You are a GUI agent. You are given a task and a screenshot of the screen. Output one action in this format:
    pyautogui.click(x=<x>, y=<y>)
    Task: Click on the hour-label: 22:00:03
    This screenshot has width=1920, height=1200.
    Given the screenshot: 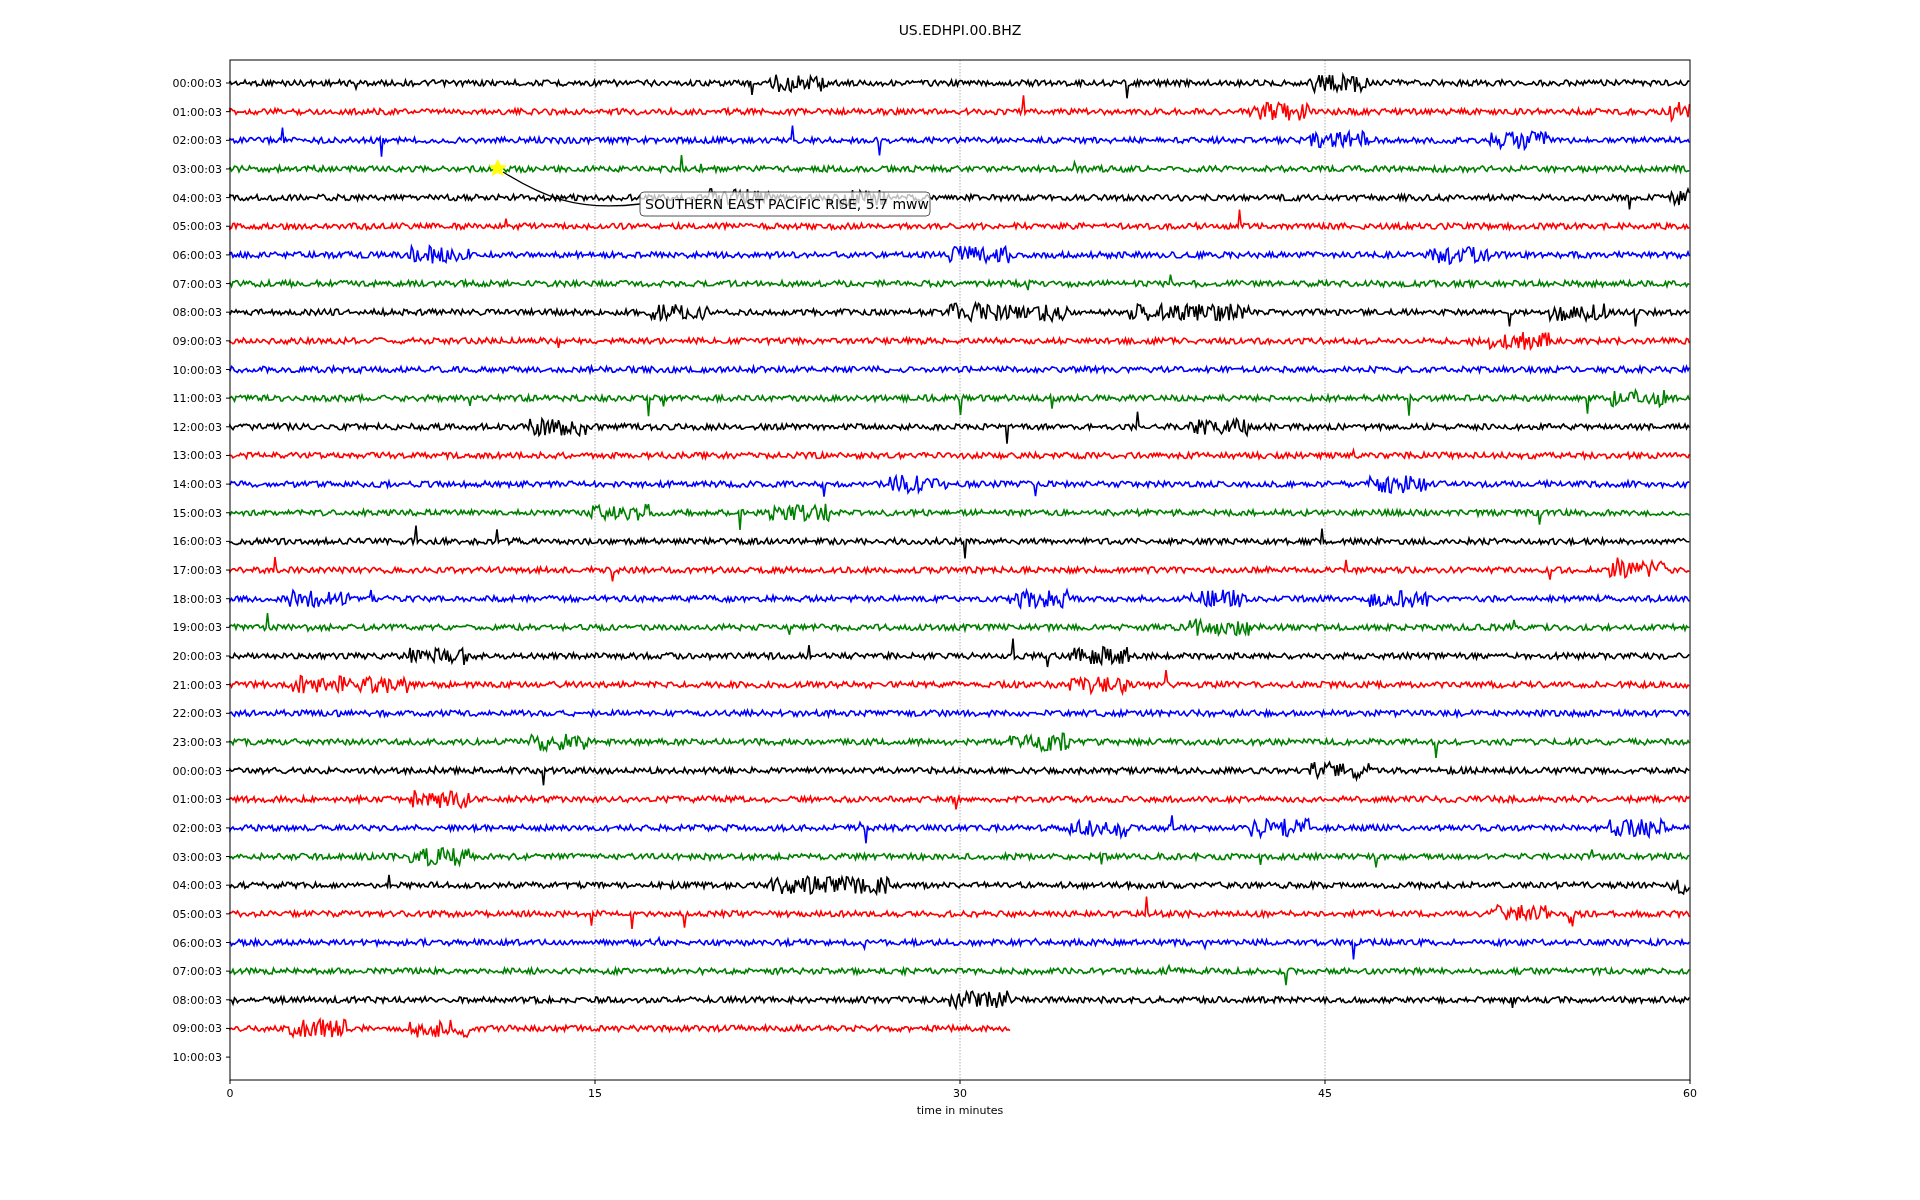 What is the action you would take?
    pyautogui.click(x=197, y=714)
    